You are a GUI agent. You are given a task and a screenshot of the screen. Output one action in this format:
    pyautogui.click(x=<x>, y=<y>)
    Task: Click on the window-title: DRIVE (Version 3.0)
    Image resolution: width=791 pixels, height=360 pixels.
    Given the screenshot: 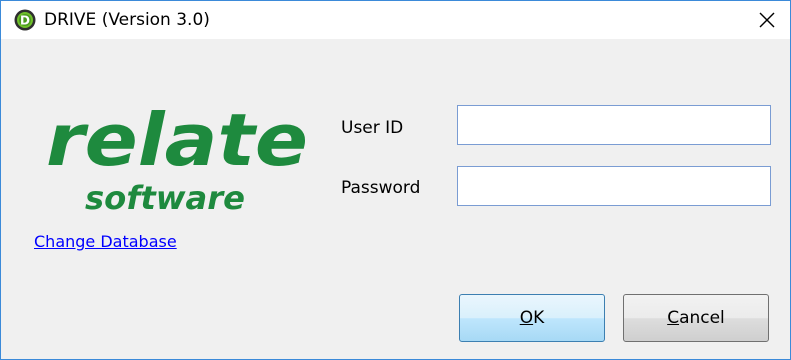 What is the action you would take?
    pyautogui.click(x=127, y=20)
    